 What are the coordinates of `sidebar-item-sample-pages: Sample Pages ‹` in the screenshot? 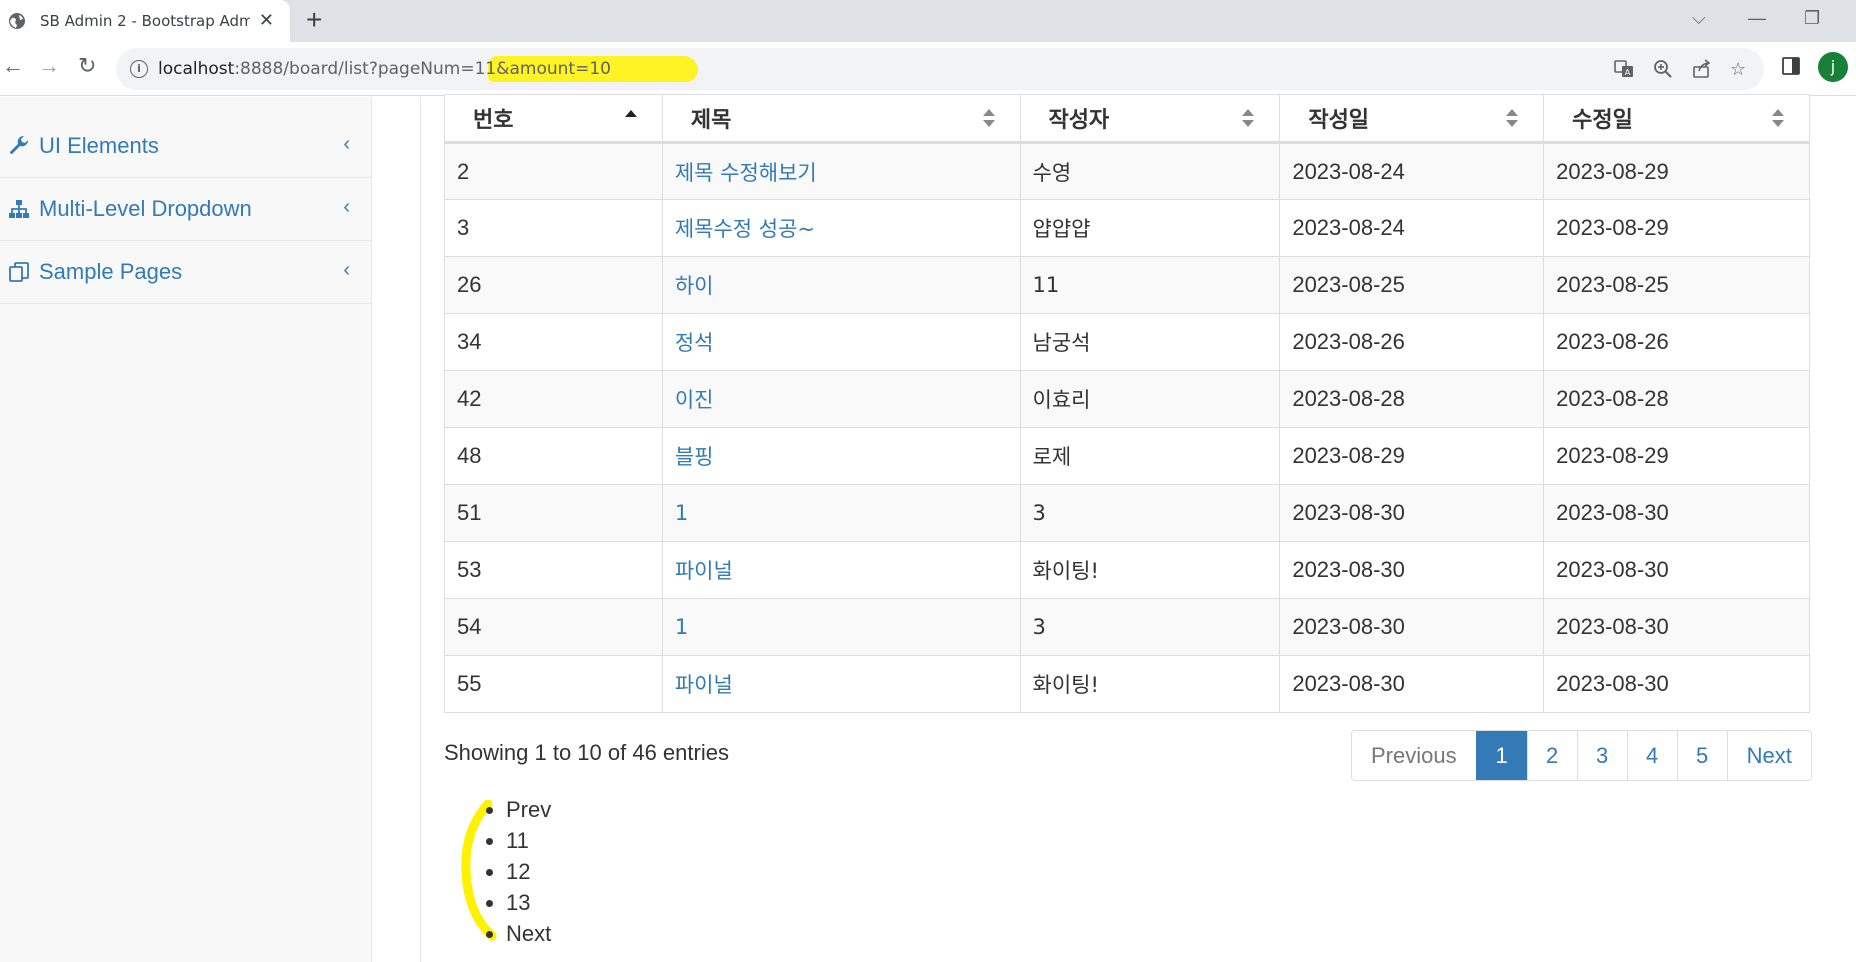 It's located at (186, 272).